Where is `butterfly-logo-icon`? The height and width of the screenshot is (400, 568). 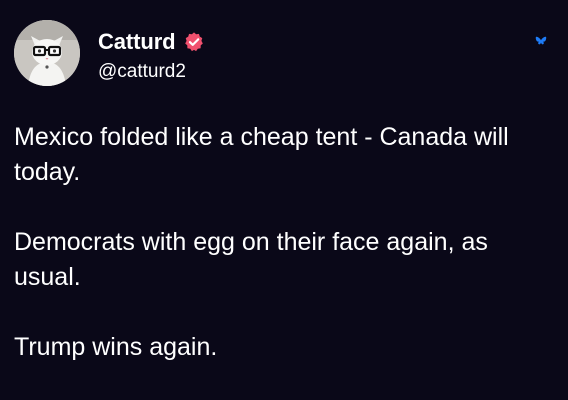
butterfly-logo-icon is located at coordinates (541, 40).